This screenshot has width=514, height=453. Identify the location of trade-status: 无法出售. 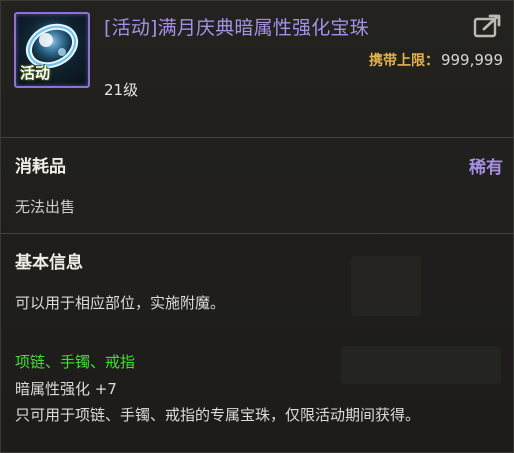
(45, 207).